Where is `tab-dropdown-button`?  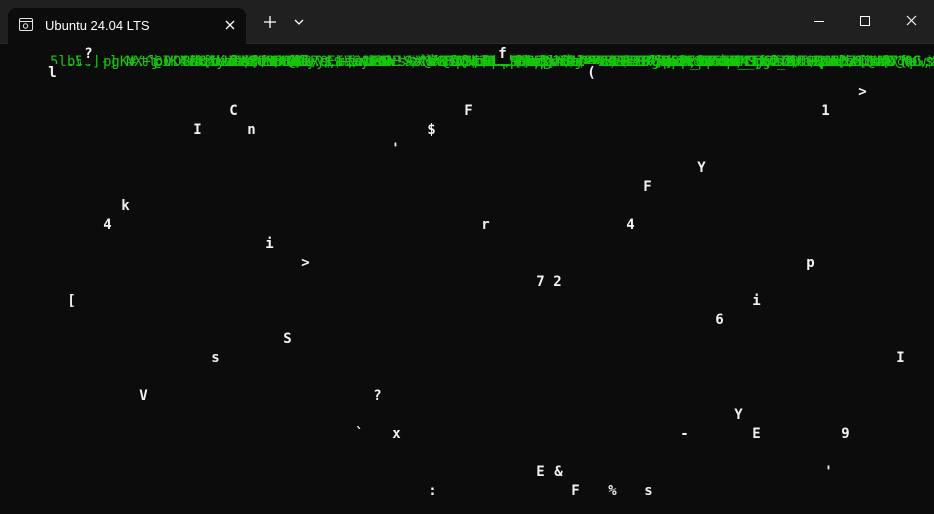 tab-dropdown-button is located at coordinates (302, 22).